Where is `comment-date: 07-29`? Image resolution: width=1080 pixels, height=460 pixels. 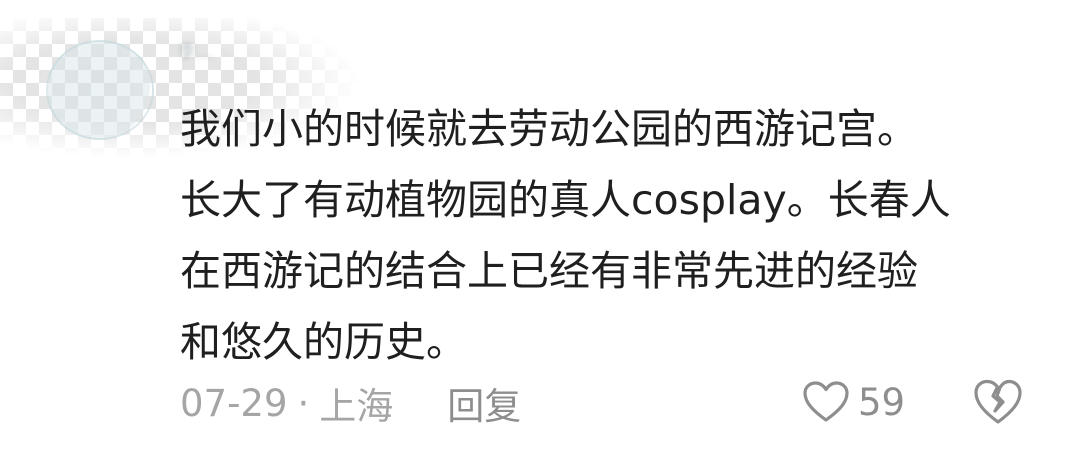 comment-date: 07-29 is located at coordinates (234, 403).